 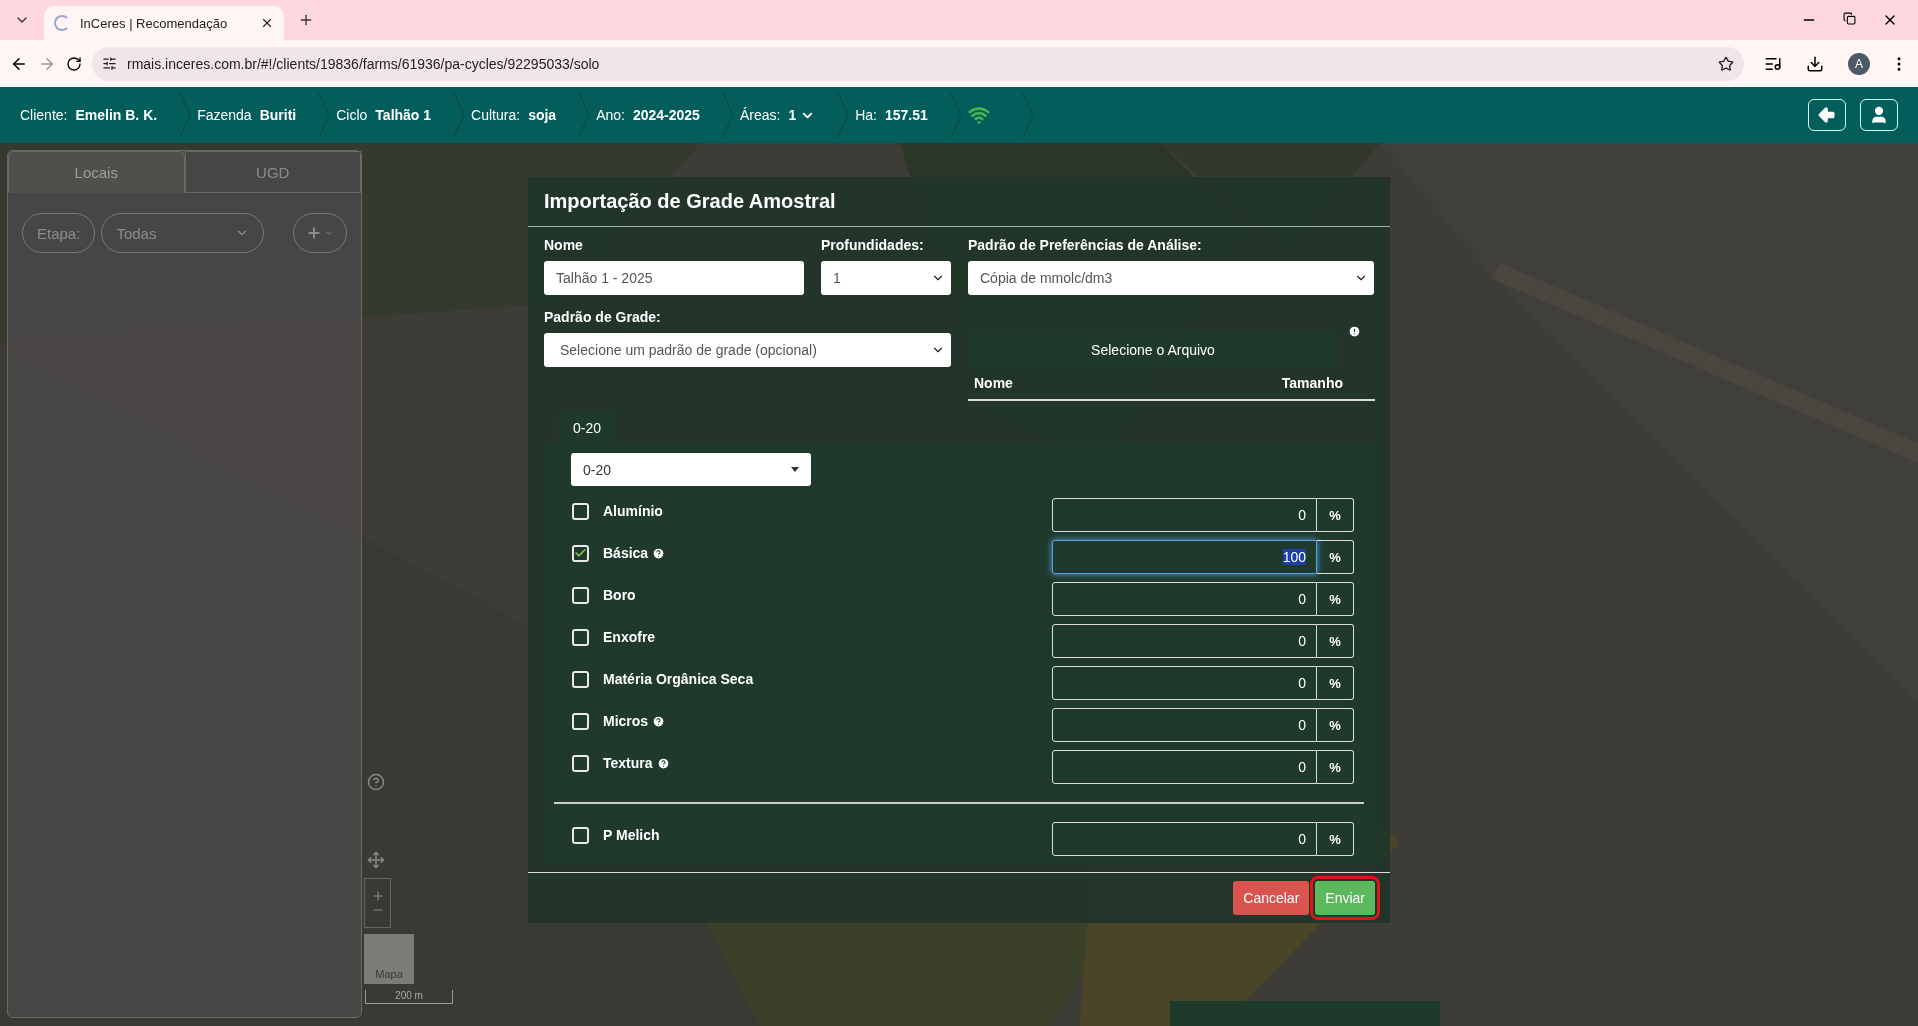 What do you see at coordinates (631, 835) in the screenshot?
I see `analysis-label: P Melich` at bounding box center [631, 835].